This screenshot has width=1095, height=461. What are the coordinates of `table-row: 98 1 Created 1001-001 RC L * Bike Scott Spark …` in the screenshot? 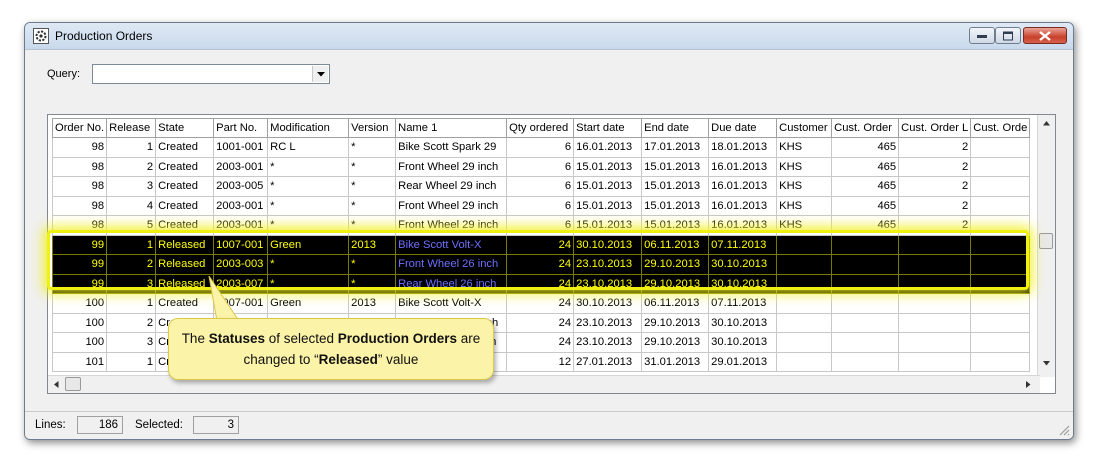 It's located at (541, 147).